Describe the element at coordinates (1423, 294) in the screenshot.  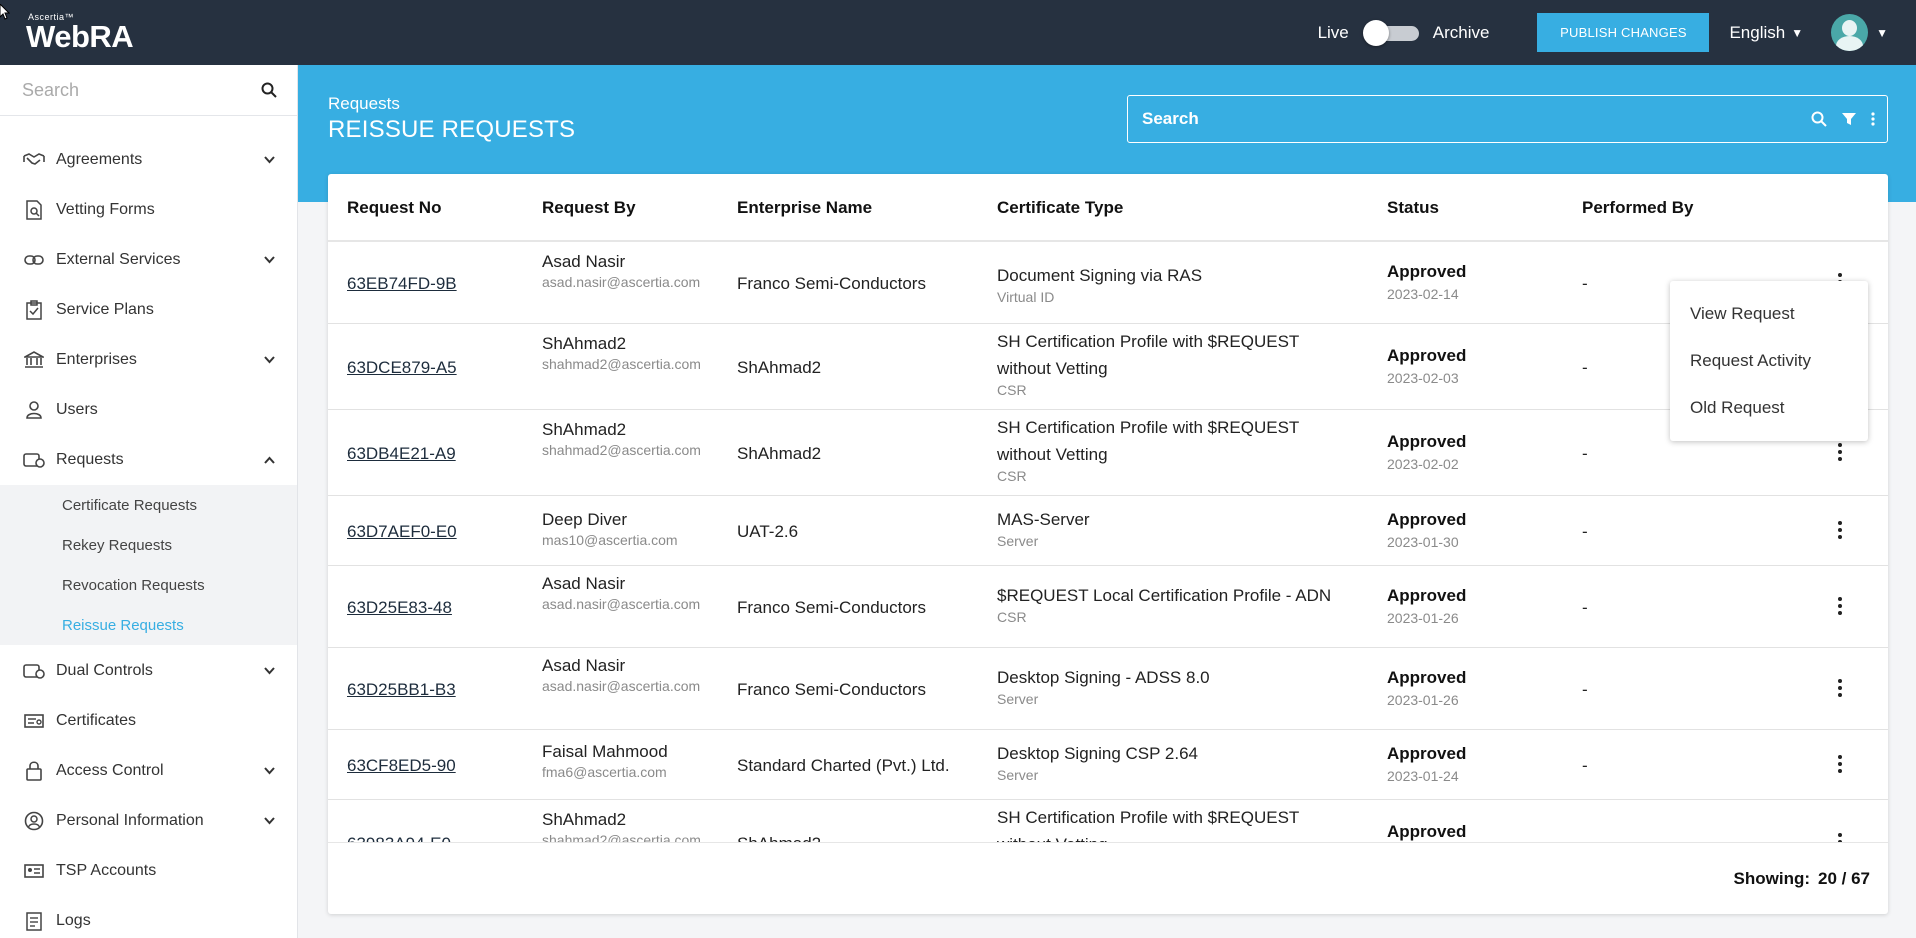
I see `status-date: 2023-02-14` at that location.